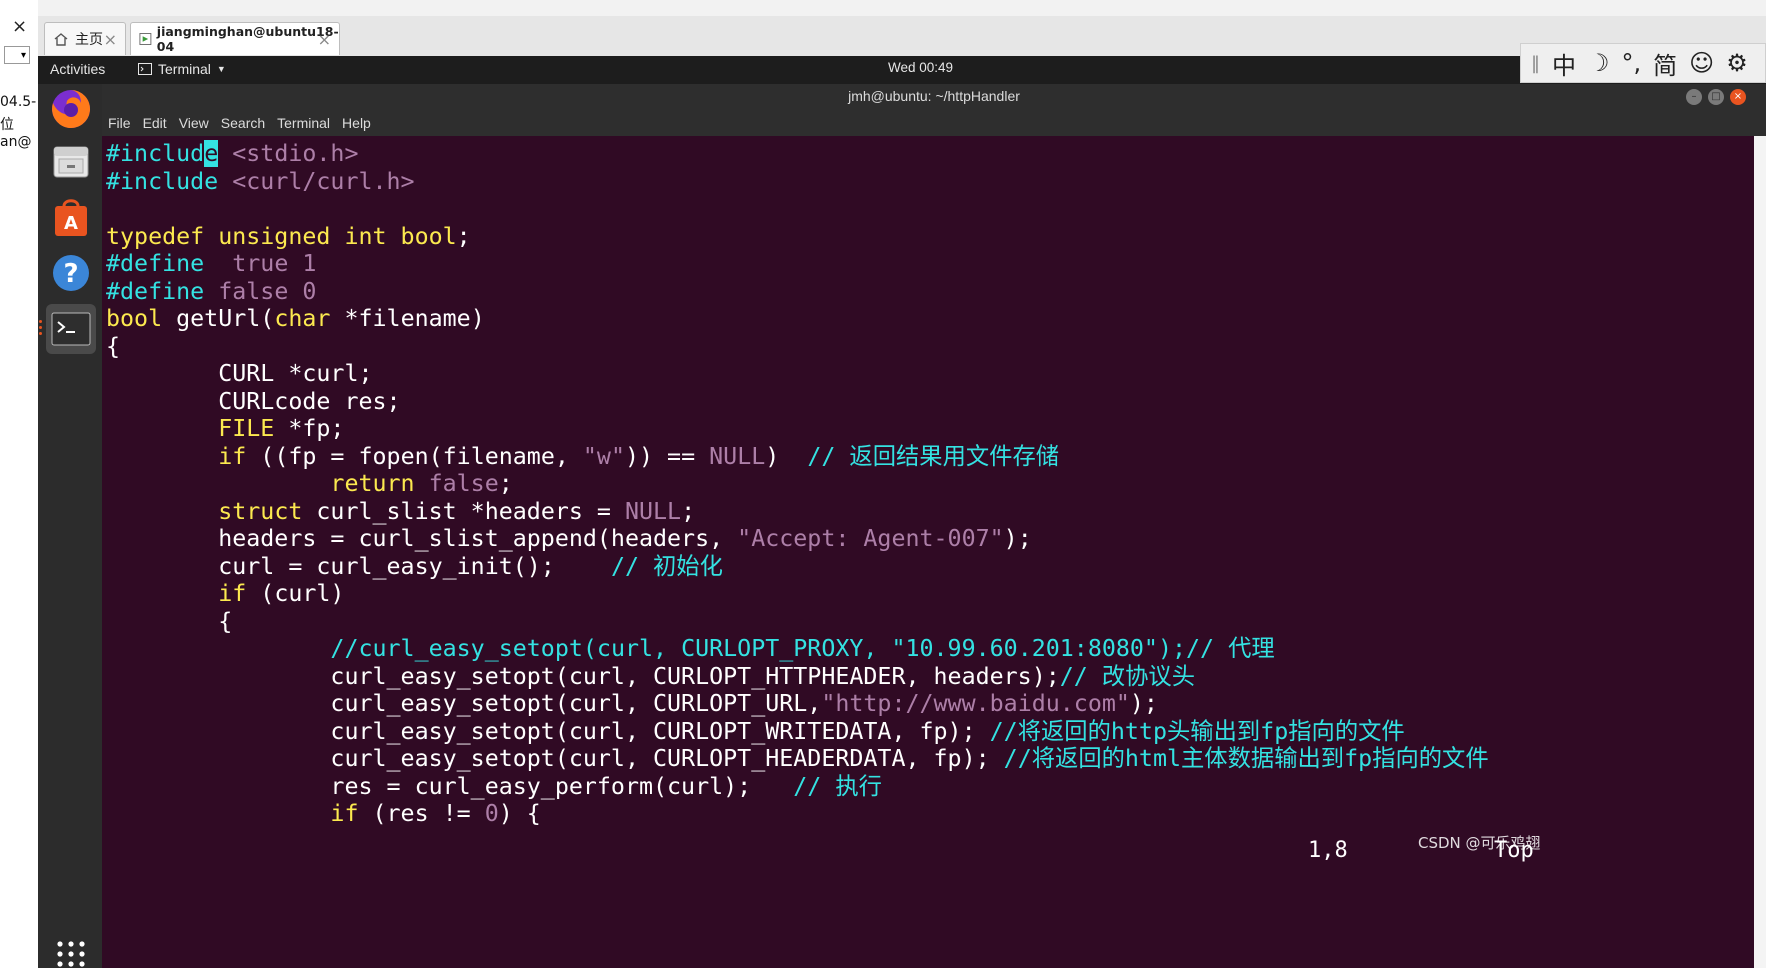 The image size is (1766, 968). Describe the element at coordinates (422, 538) in the screenshot. I see `code-token: headers = curl_slist_append(headers,` at that location.